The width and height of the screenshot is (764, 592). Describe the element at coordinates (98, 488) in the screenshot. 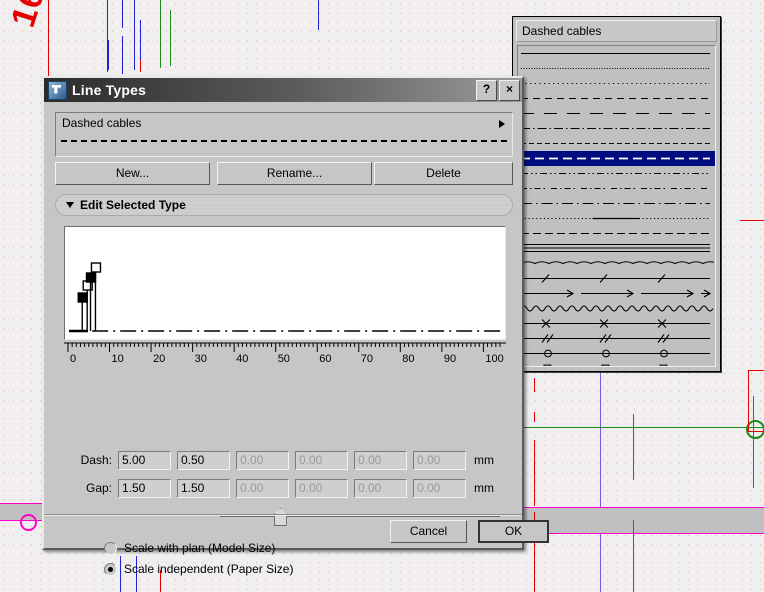

I see `gap-label: Gap:` at that location.